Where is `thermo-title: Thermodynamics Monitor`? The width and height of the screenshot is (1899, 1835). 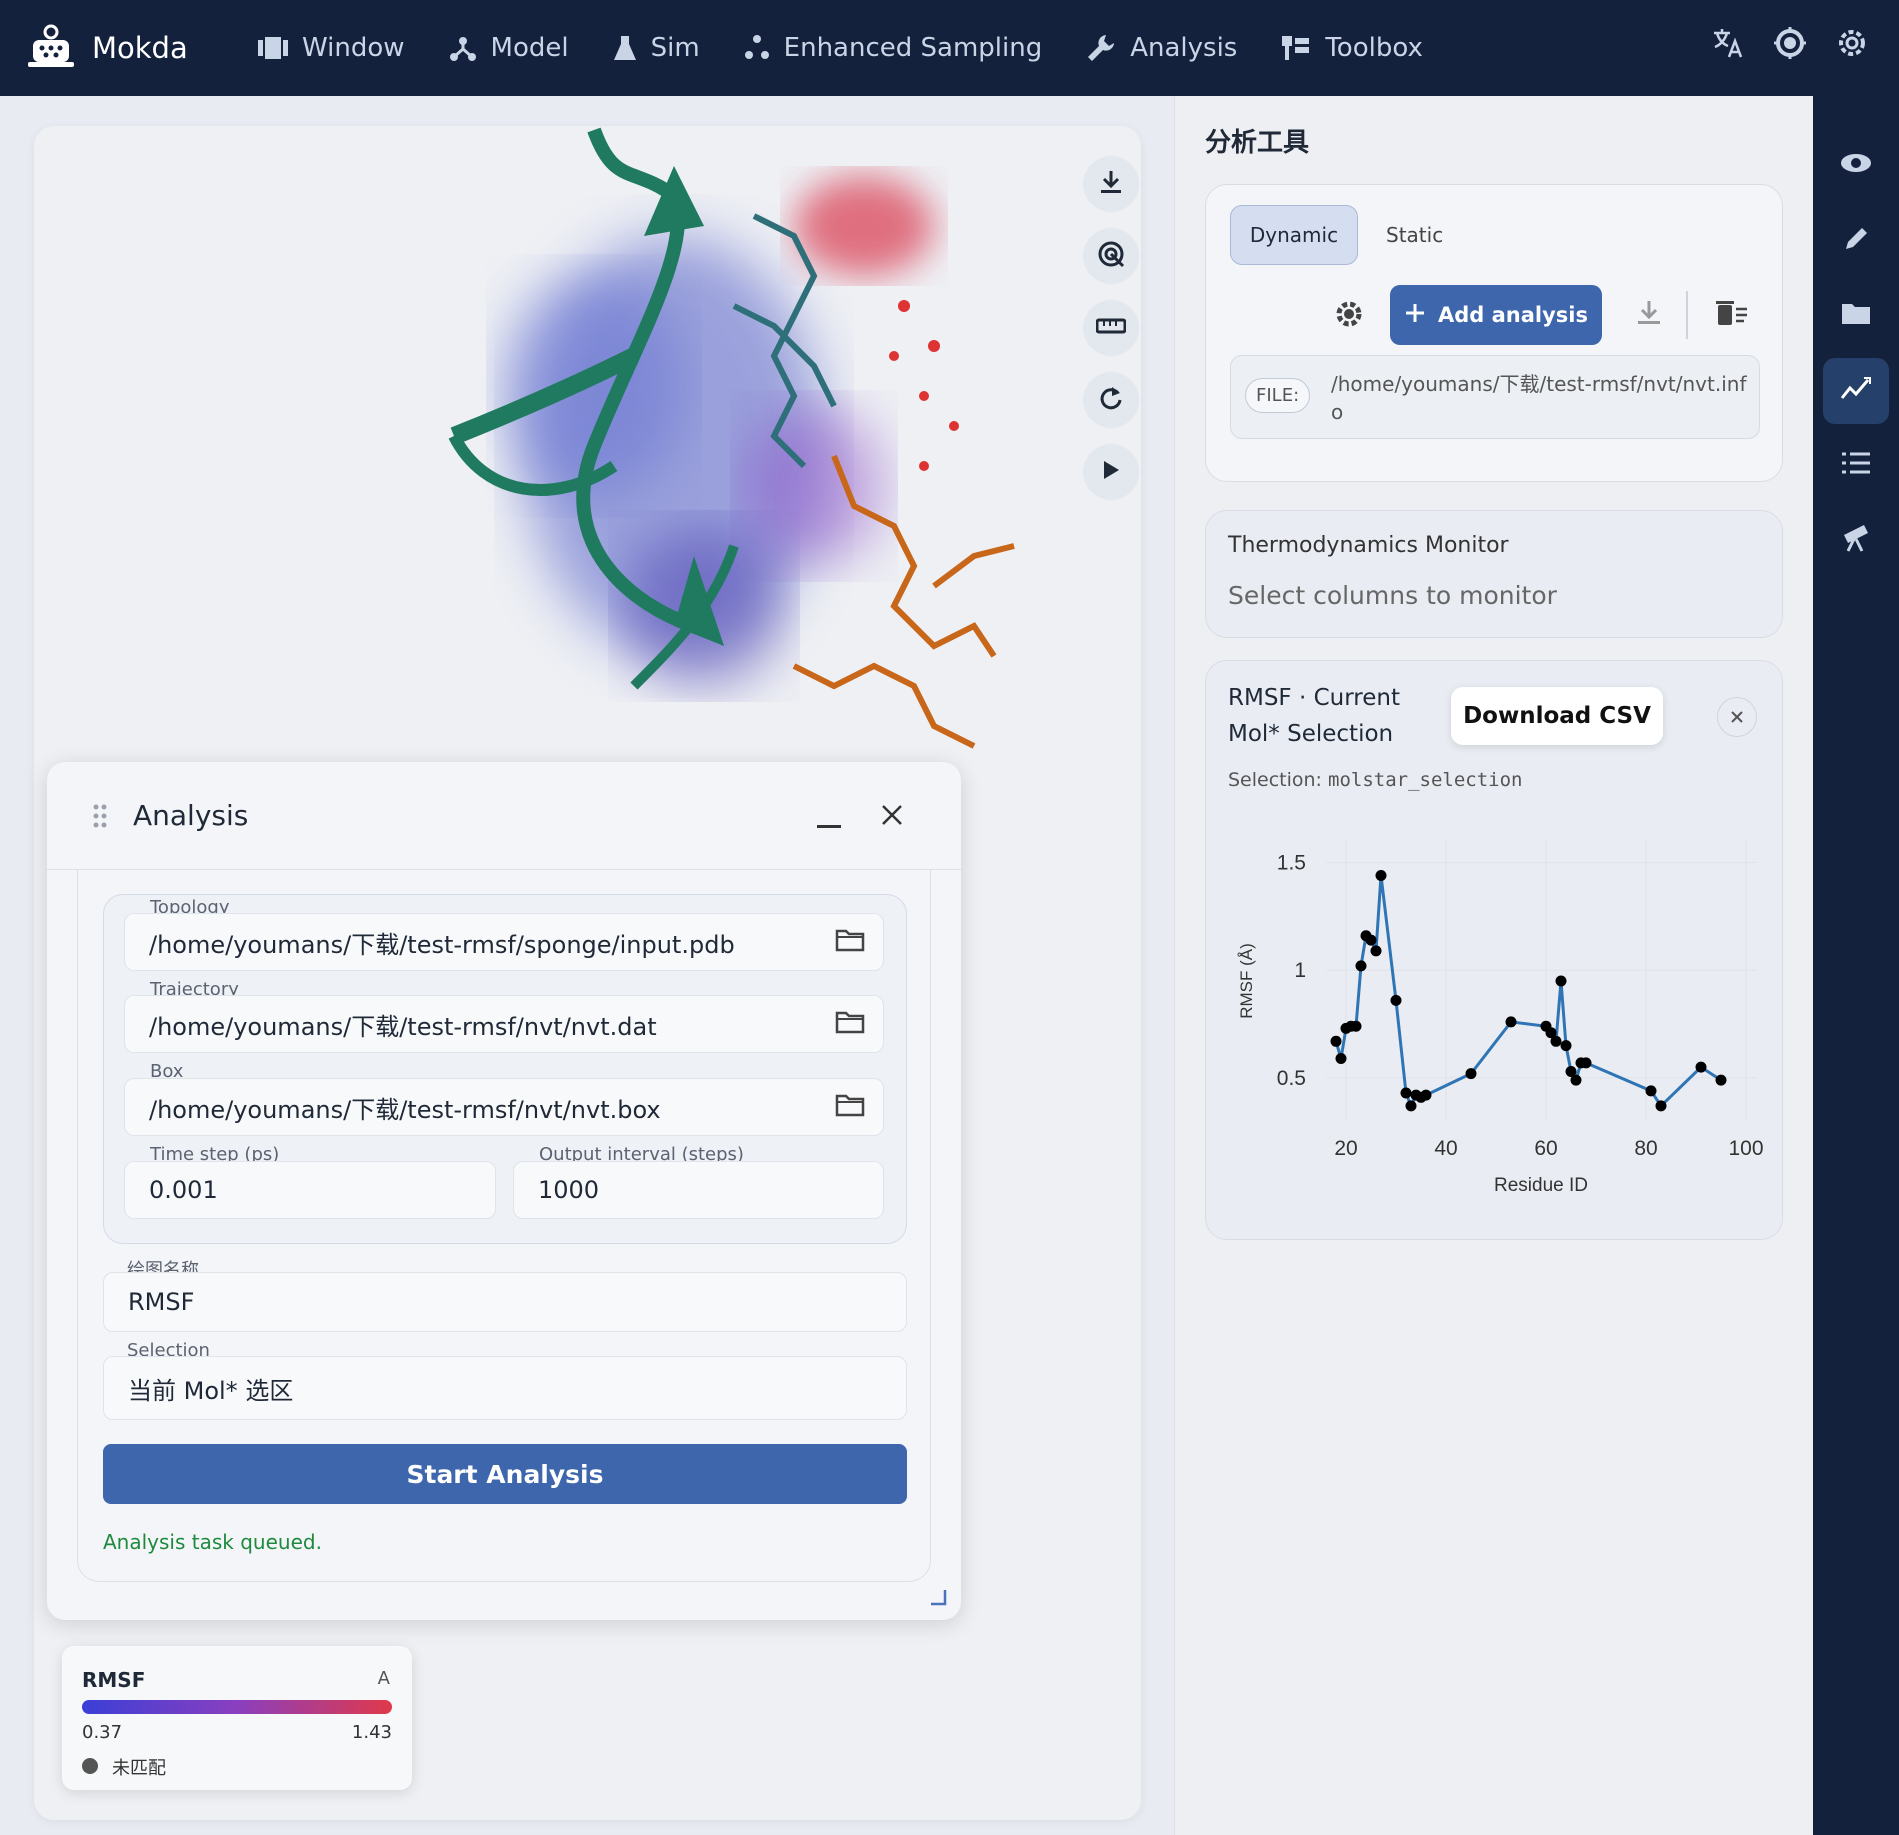 thermo-title: Thermodynamics Monitor is located at coordinates (1368, 545).